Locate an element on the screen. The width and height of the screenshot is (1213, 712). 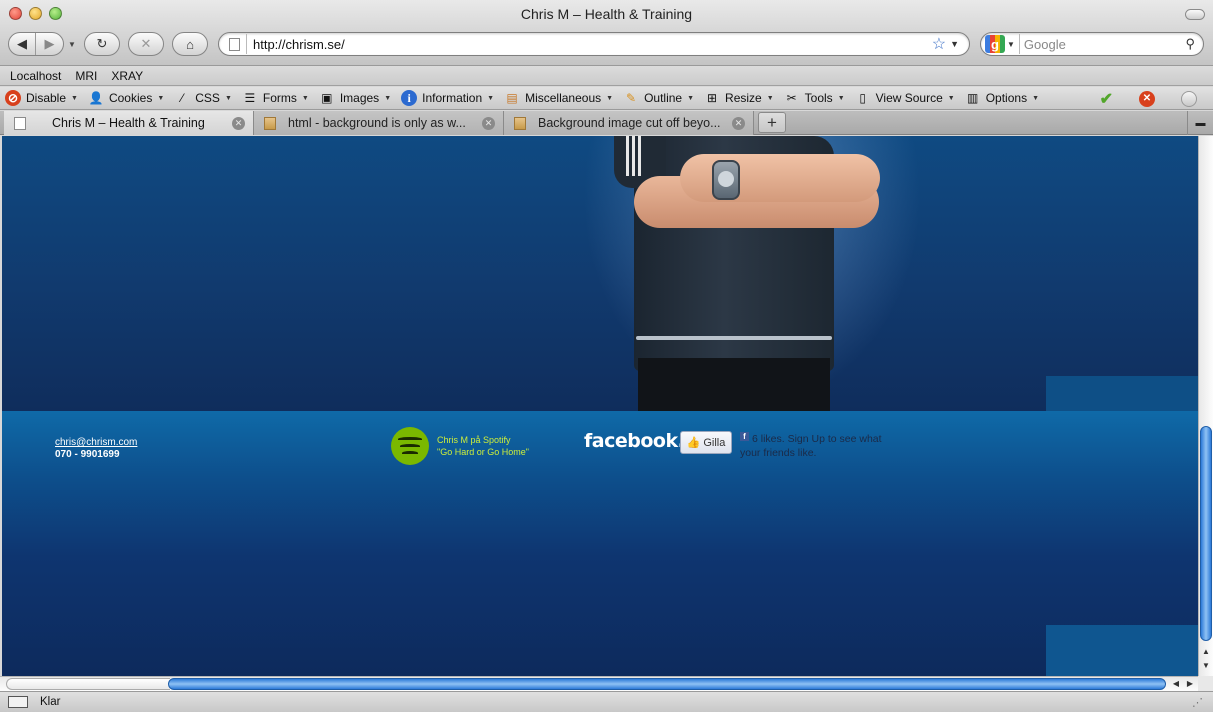
pencil-icon: ✎ is located at coordinates (631, 98).